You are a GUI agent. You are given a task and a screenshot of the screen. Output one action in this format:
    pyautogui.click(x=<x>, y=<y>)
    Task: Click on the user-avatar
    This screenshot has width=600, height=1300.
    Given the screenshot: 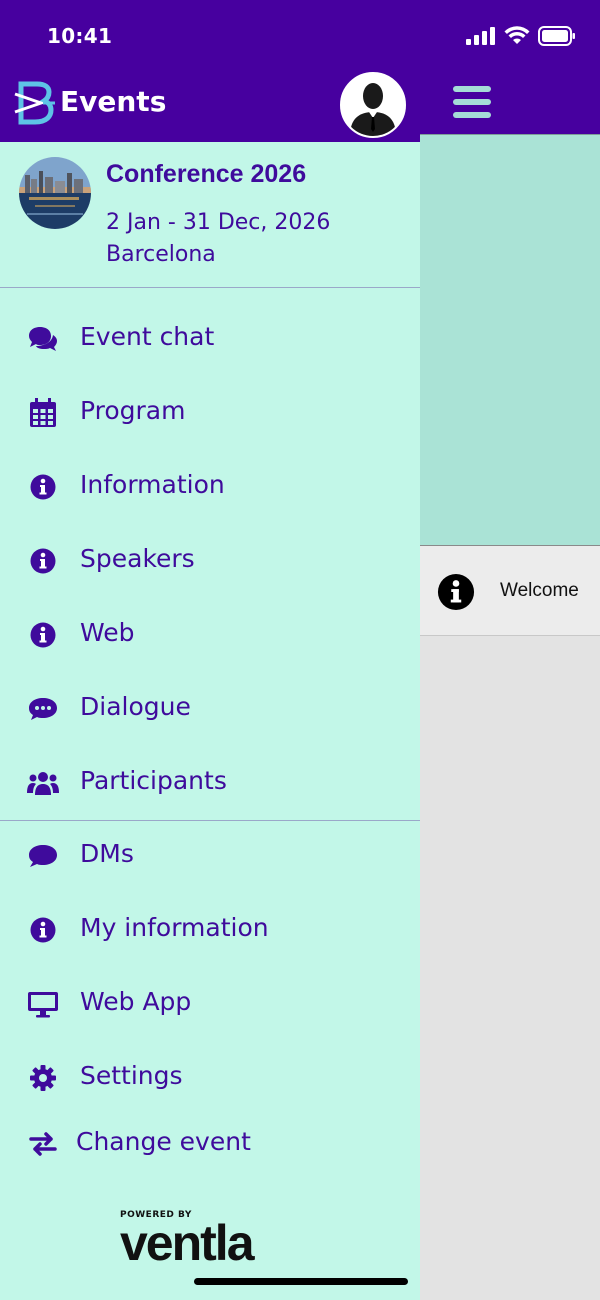 What is the action you would take?
    pyautogui.click(x=373, y=105)
    